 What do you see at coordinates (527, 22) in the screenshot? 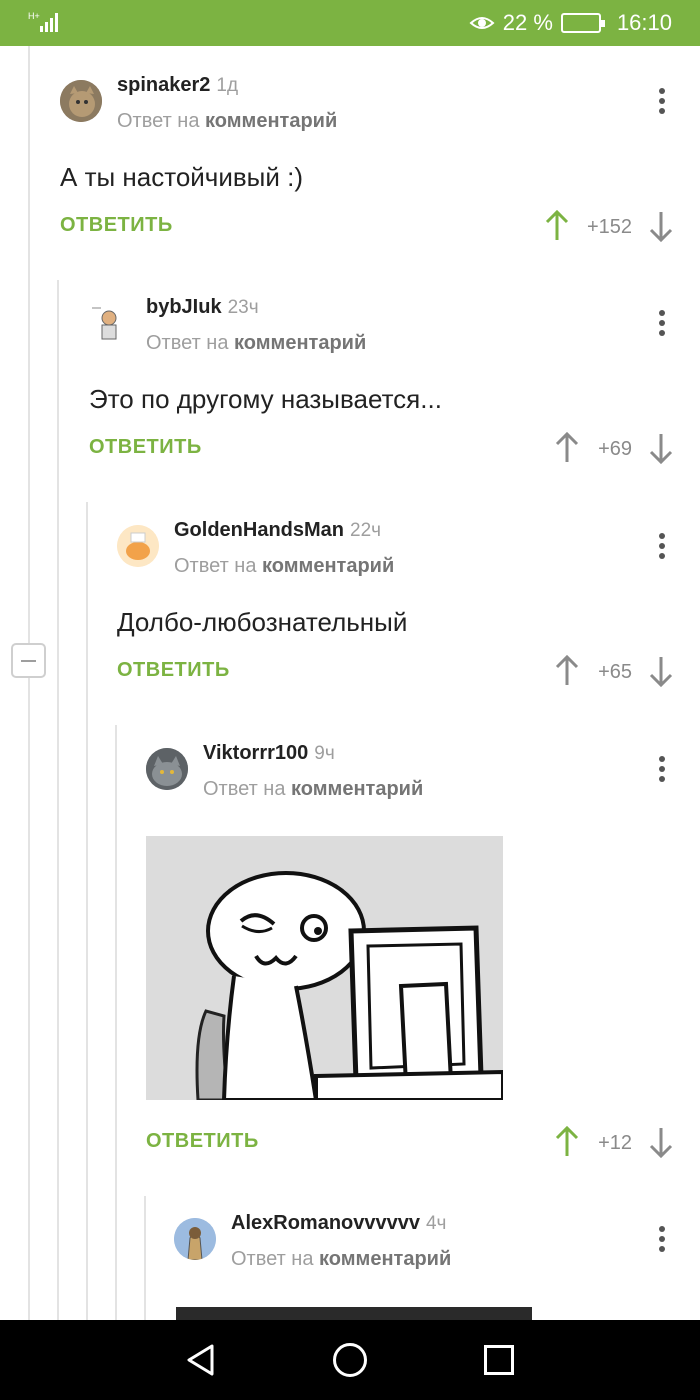
I see `battery-percent: 22 %` at bounding box center [527, 22].